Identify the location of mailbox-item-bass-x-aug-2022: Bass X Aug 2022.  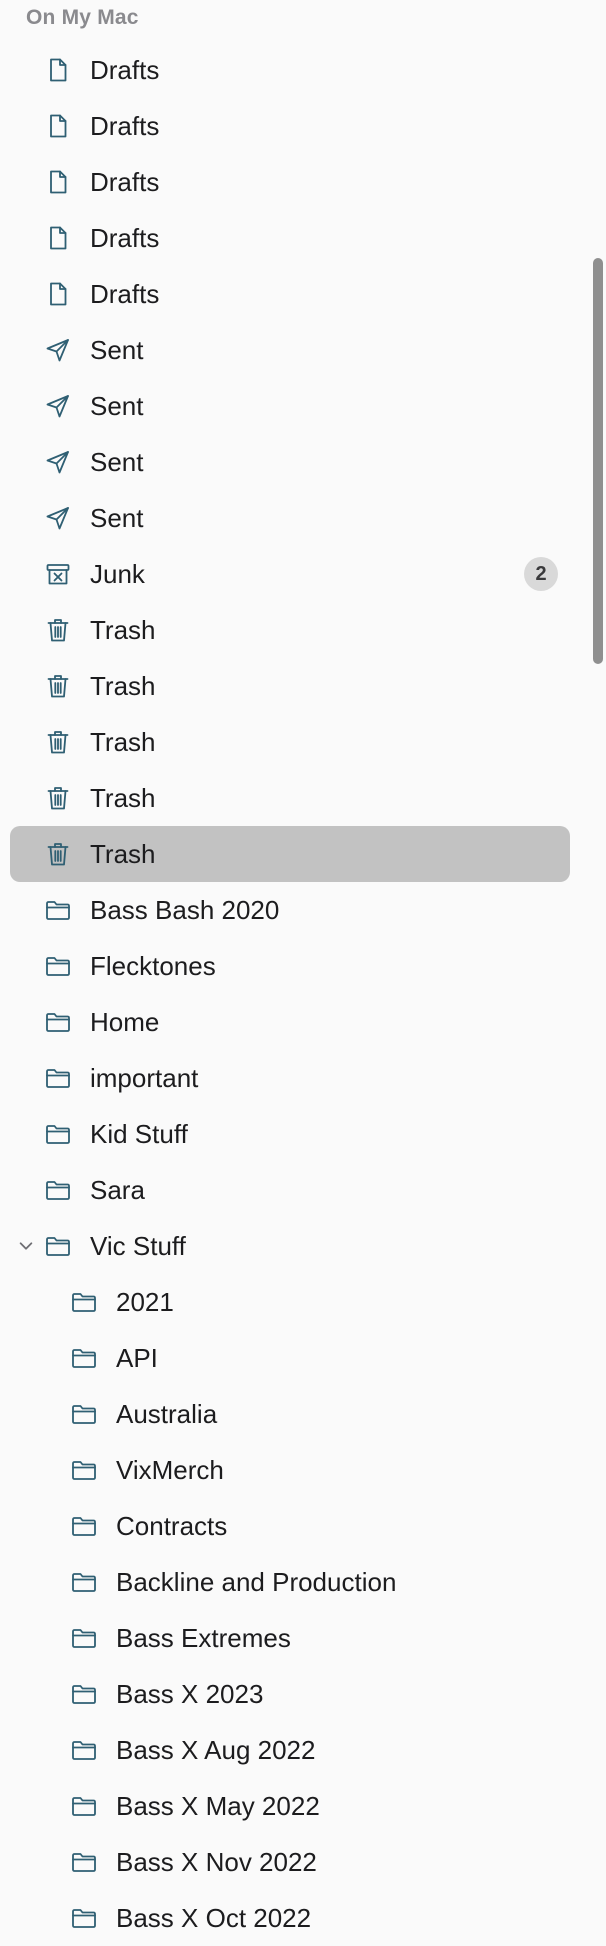
(290, 1750).